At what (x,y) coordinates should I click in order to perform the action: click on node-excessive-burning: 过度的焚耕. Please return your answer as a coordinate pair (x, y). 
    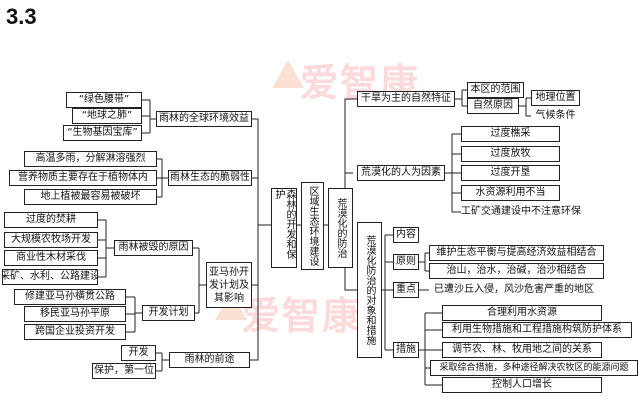
    Looking at the image, I should click on (51, 220).